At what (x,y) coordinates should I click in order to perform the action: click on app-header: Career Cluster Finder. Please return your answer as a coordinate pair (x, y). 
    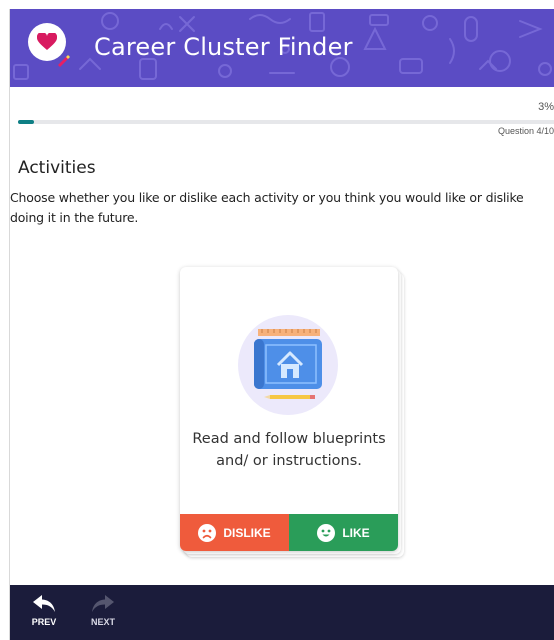
    Looking at the image, I should click on (282, 48).